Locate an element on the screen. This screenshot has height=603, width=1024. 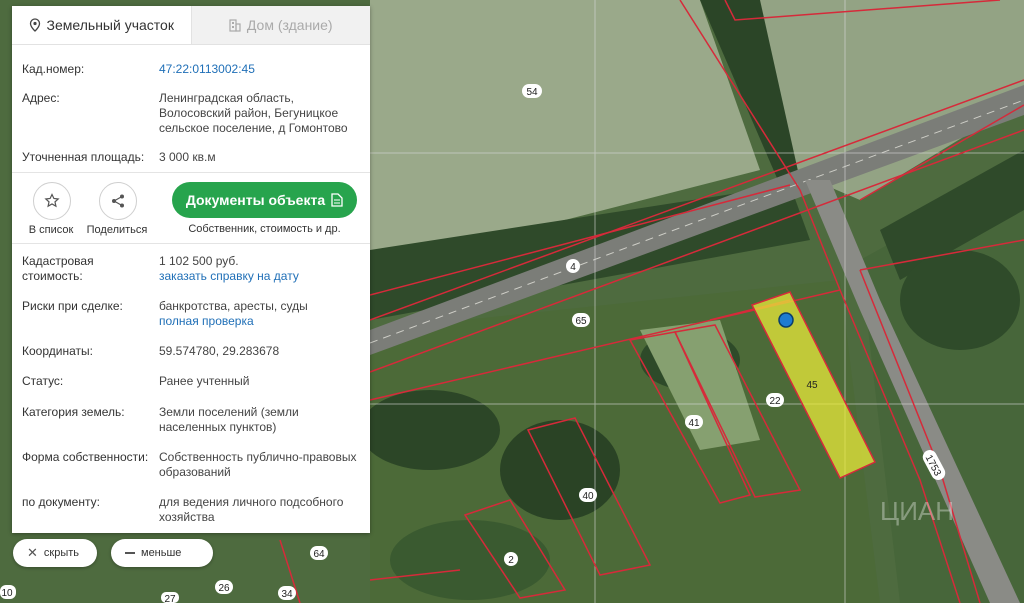
address-line: Волосовский район, Бегуницкое is located at coordinates (249, 113).